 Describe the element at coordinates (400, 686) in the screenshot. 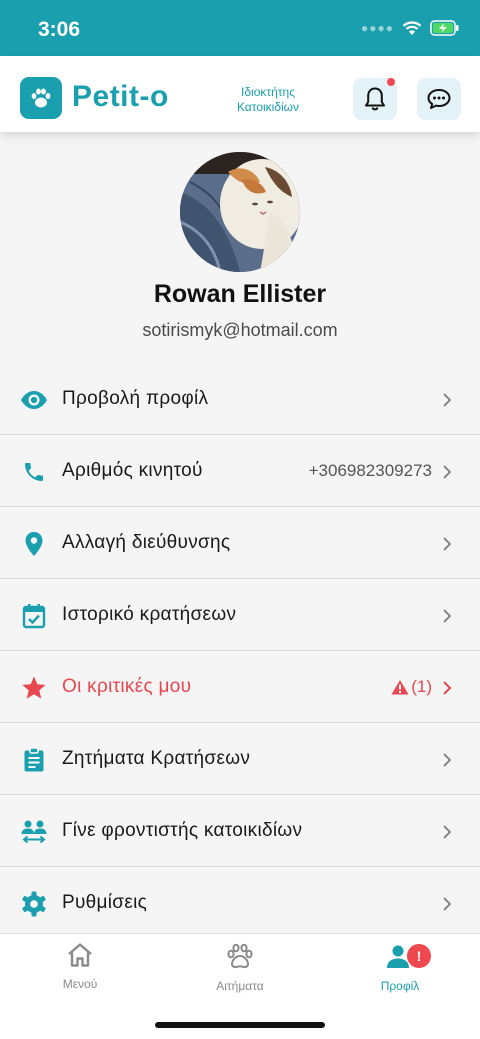

I see `warning-icon` at that location.